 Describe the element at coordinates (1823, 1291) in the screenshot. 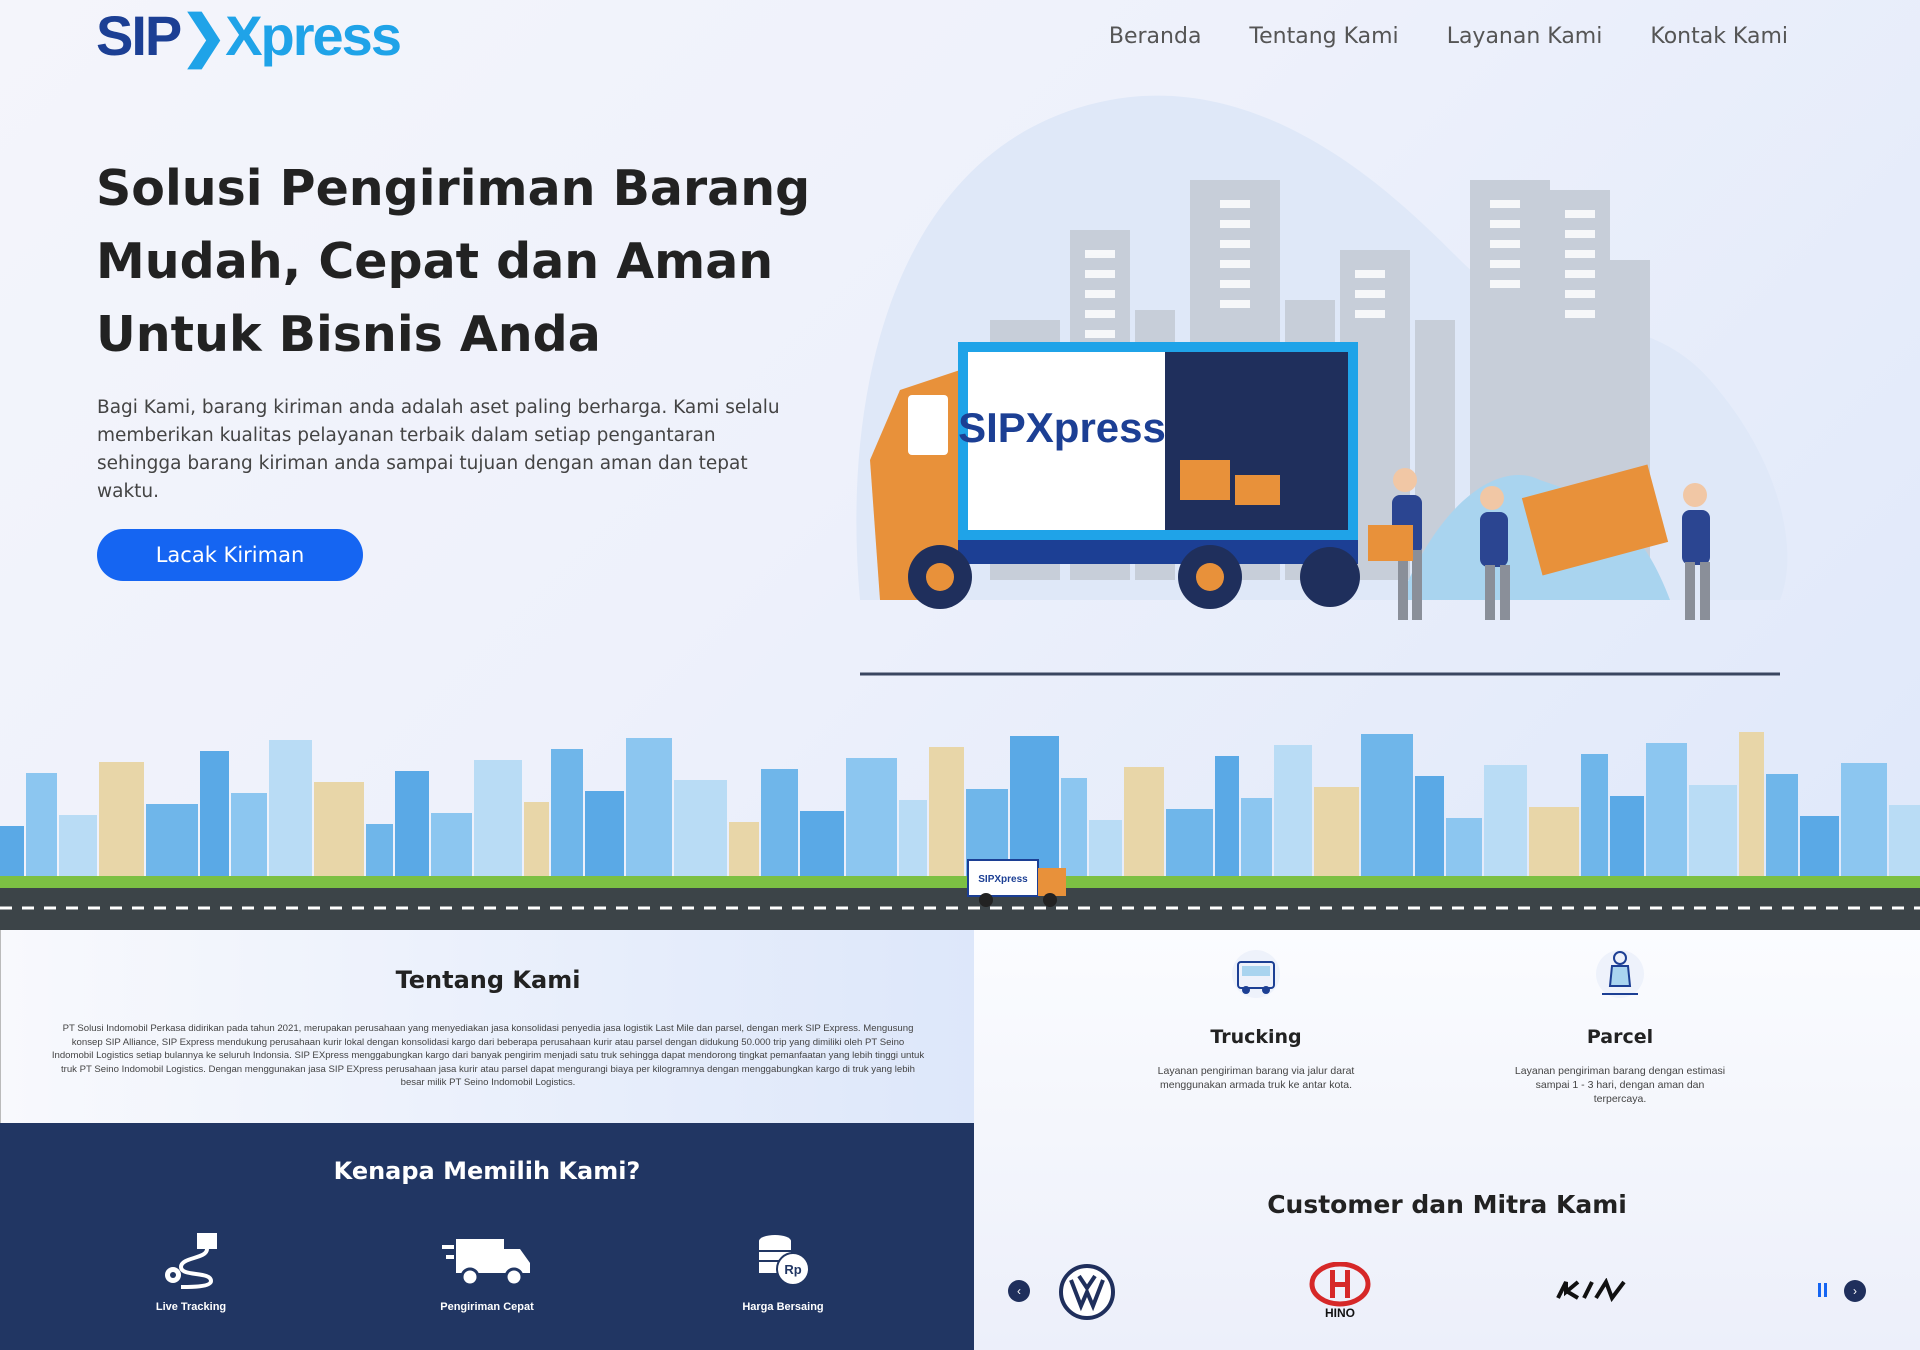

I see `carousel-pause-icon` at that location.